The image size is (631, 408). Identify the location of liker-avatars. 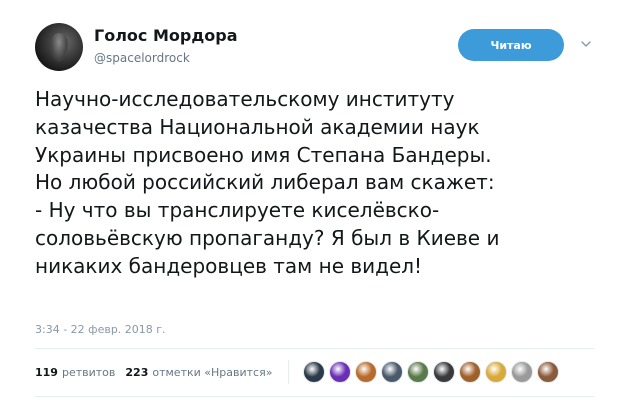
(433, 372).